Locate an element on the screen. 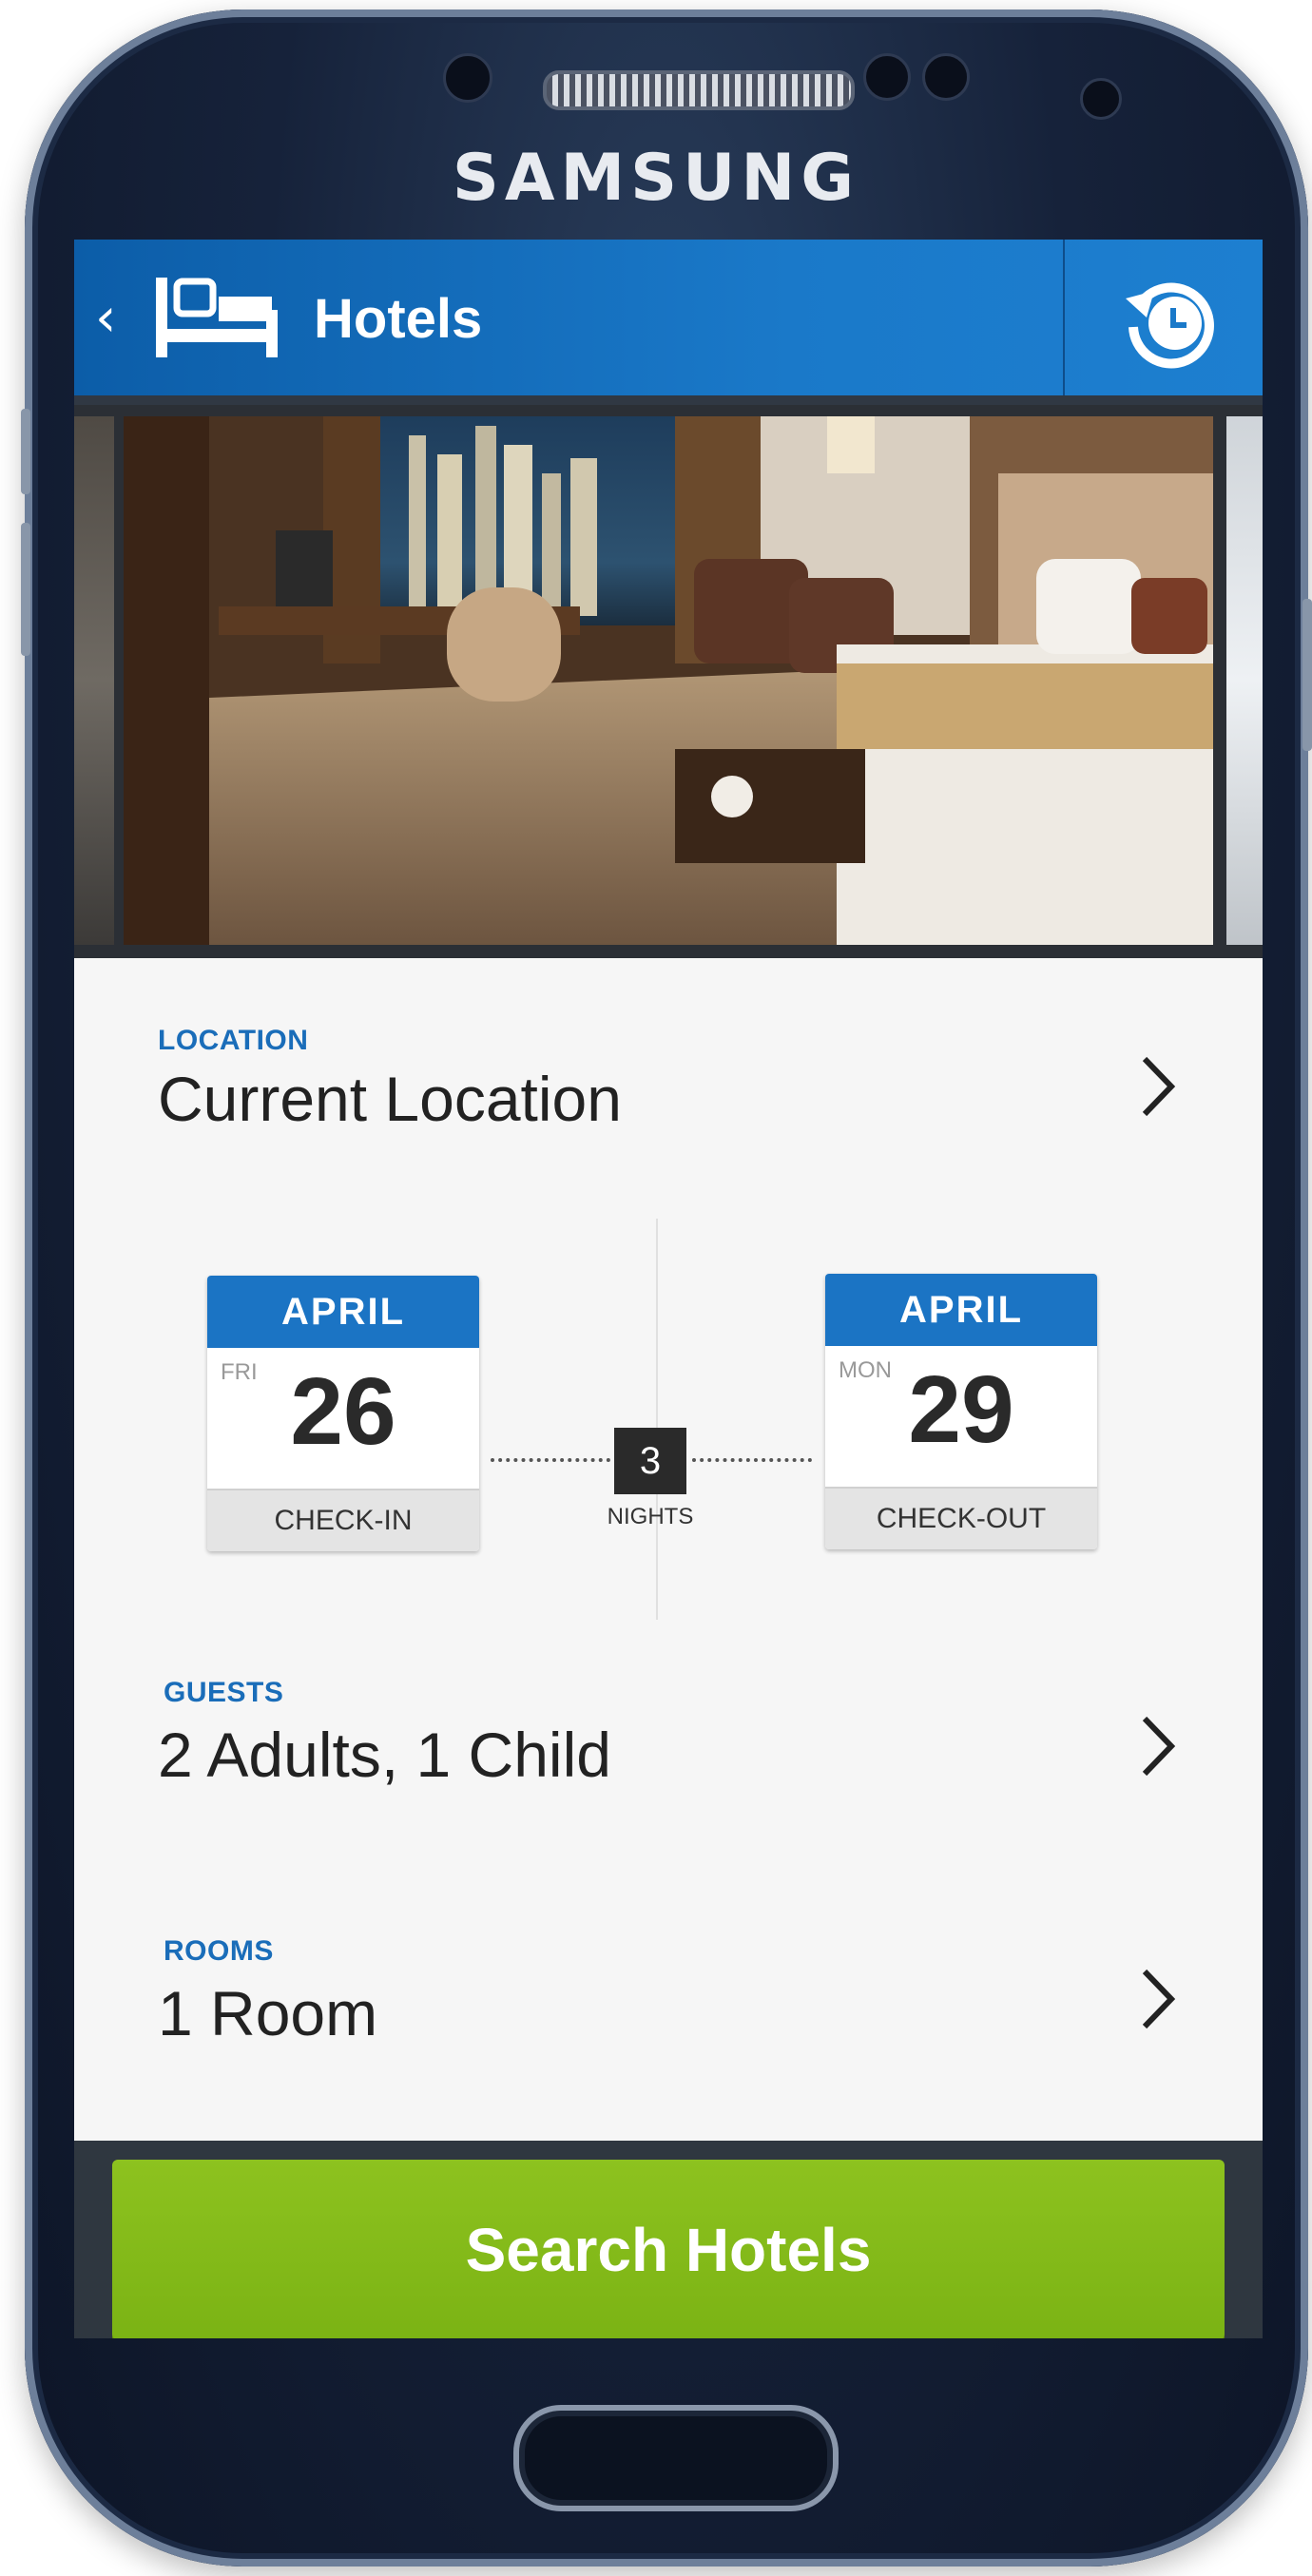 The height and width of the screenshot is (2576, 1312). app-bar: ‹ Hotels is located at coordinates (668, 323).